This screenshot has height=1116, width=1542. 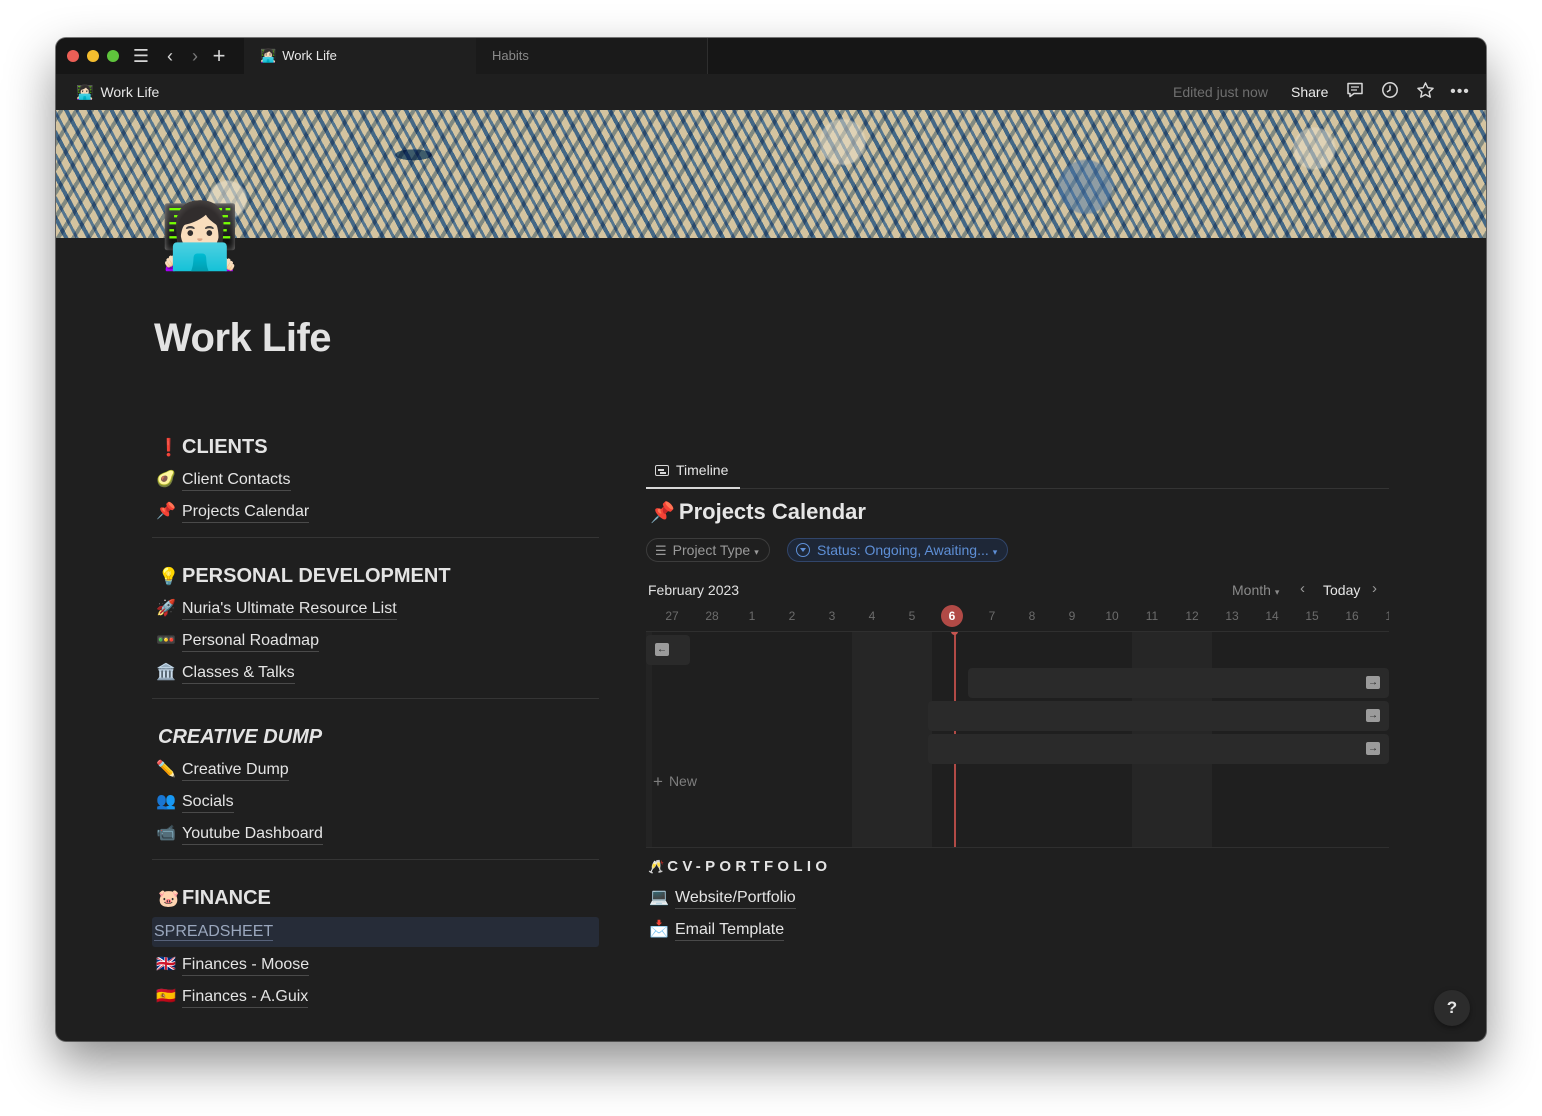 I want to click on breadcrumb-label: Work Life, so click(x=130, y=92).